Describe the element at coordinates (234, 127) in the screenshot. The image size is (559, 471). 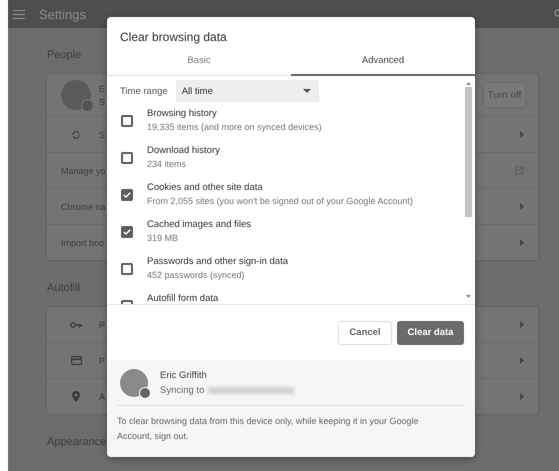
I see `item-detail: 19,335 items (and more on synced devices)` at that location.